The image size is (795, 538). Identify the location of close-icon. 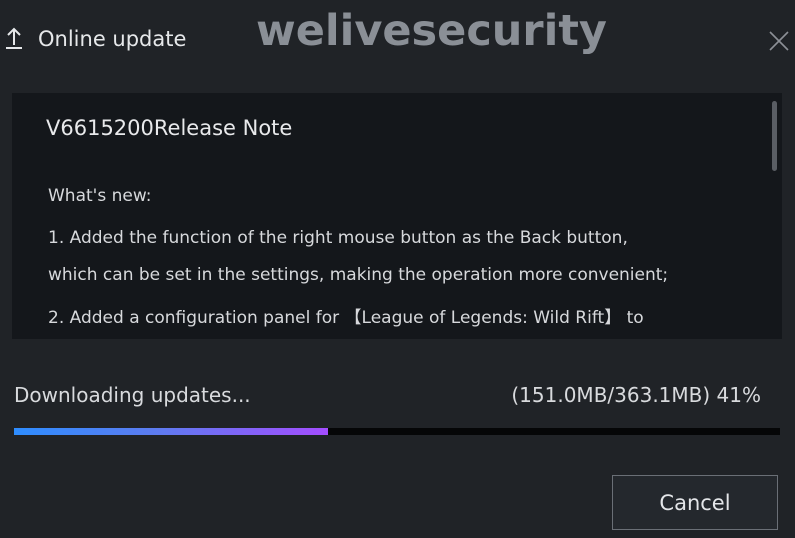
(779, 41).